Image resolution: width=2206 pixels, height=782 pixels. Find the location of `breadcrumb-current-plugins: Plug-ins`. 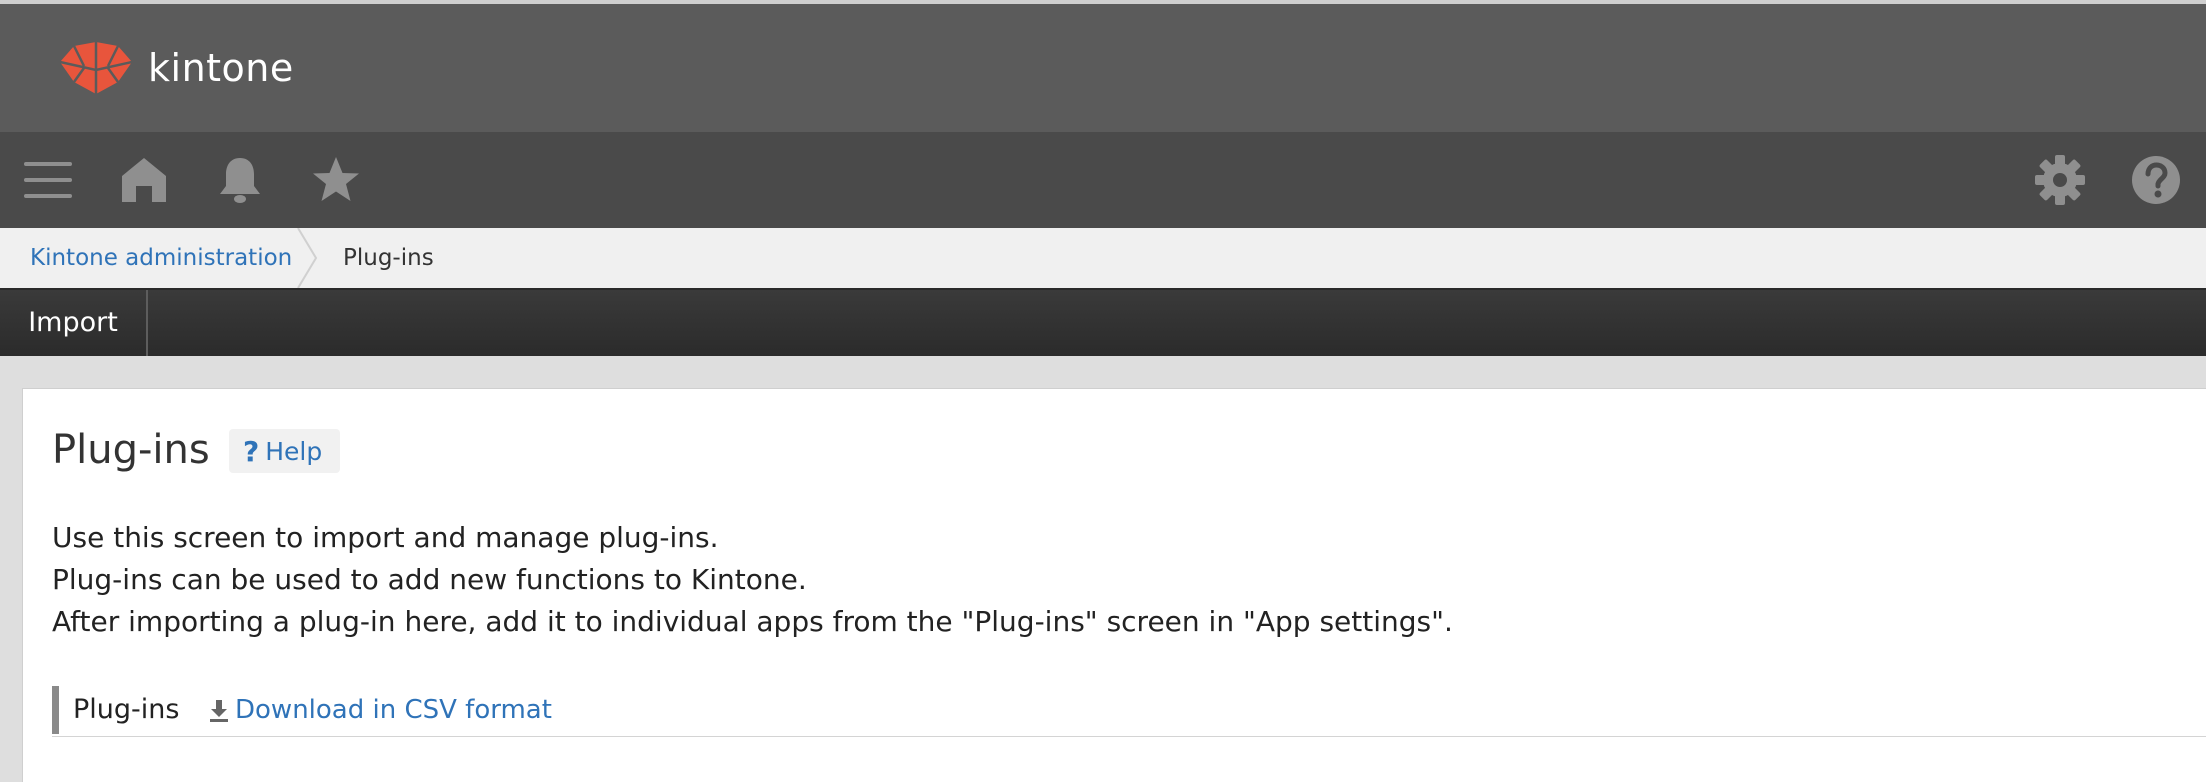

breadcrumb-current-plugins: Plug-ins is located at coordinates (388, 258).